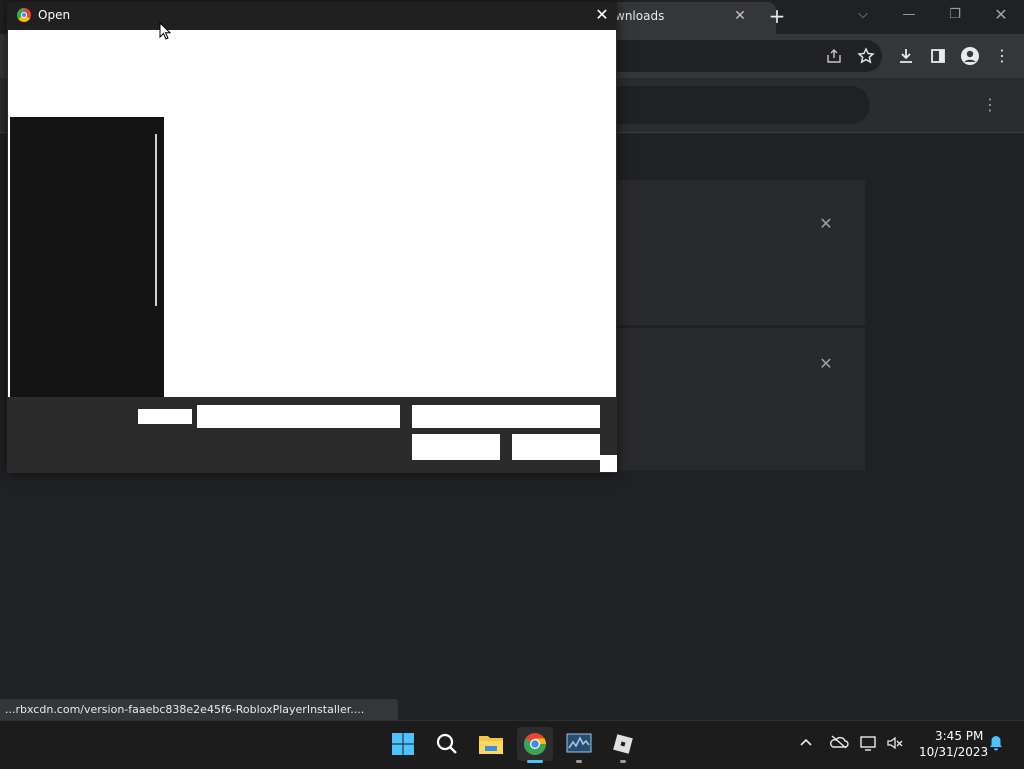 This screenshot has height=769, width=1024. Describe the element at coordinates (909, 15) in the screenshot. I see `minimize-button: —` at that location.